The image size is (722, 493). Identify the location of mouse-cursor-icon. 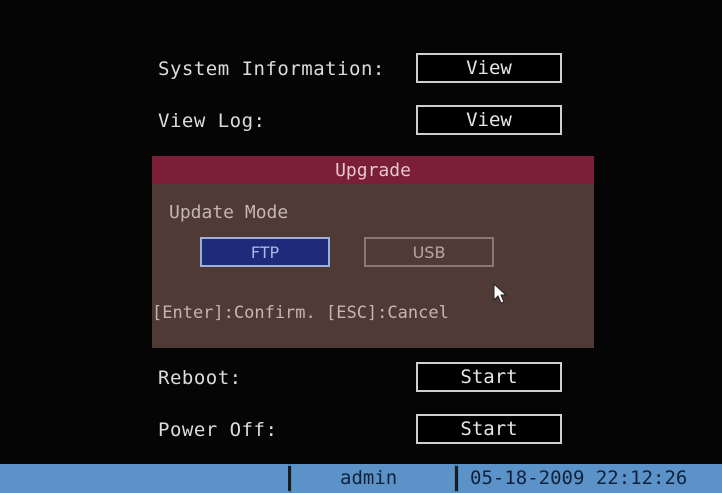
(500, 293).